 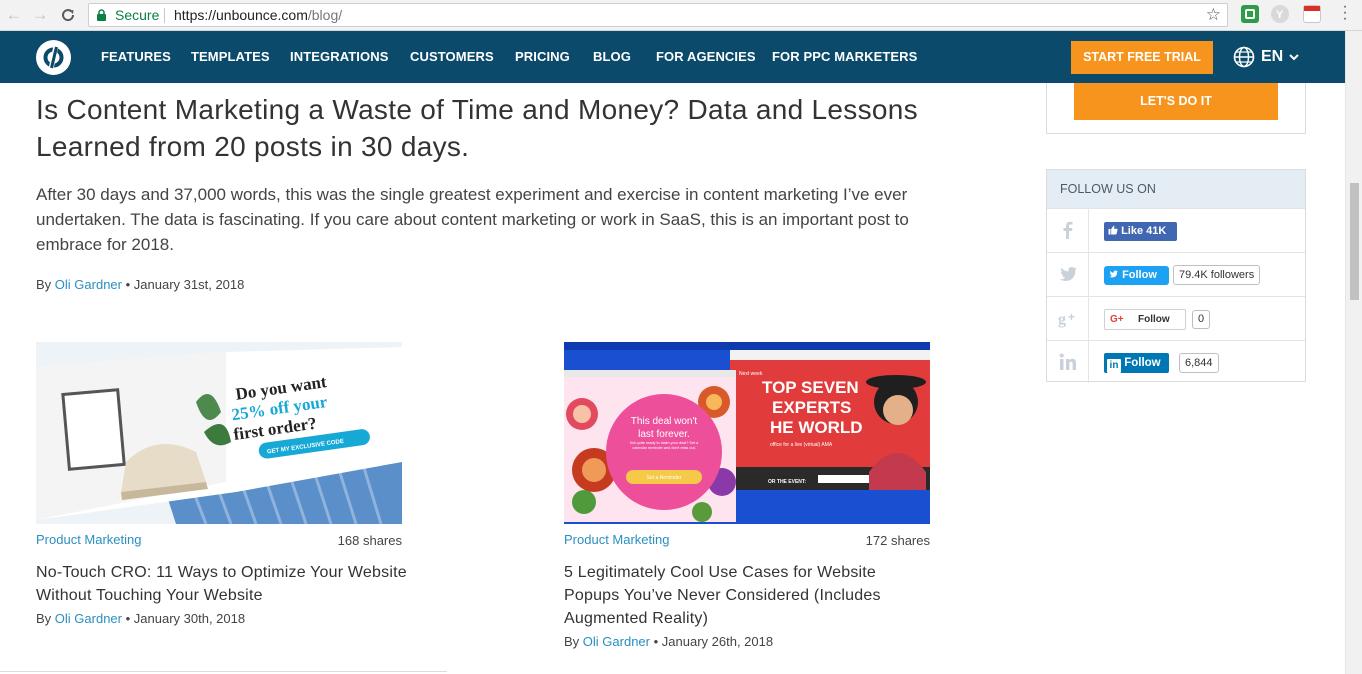 I want to click on post-byline: By Oli Gardner • January 26th, 2018, so click(x=668, y=641).